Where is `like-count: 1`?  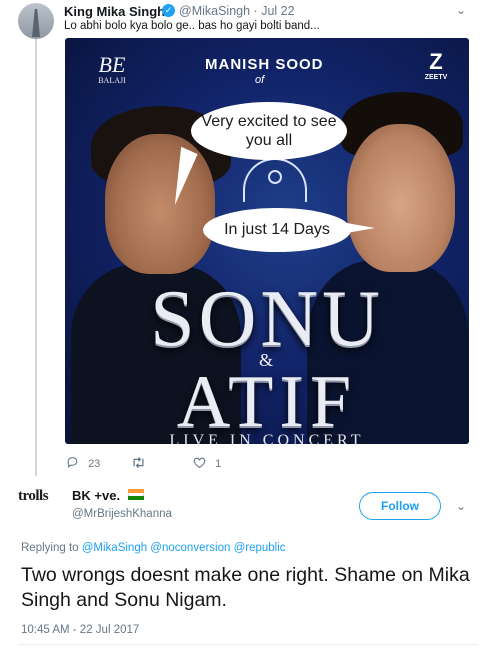 like-count: 1 is located at coordinates (218, 464).